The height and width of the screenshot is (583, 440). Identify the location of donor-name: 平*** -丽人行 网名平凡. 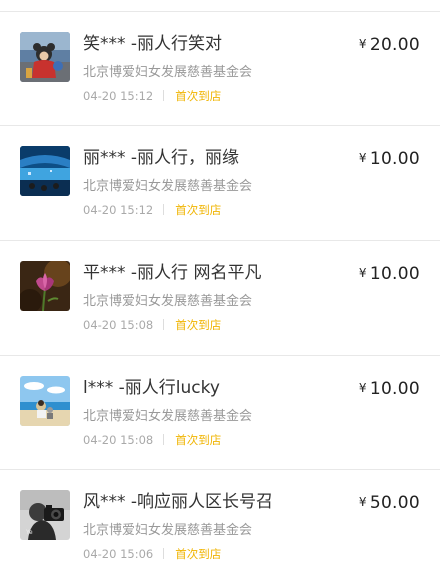
(172, 273).